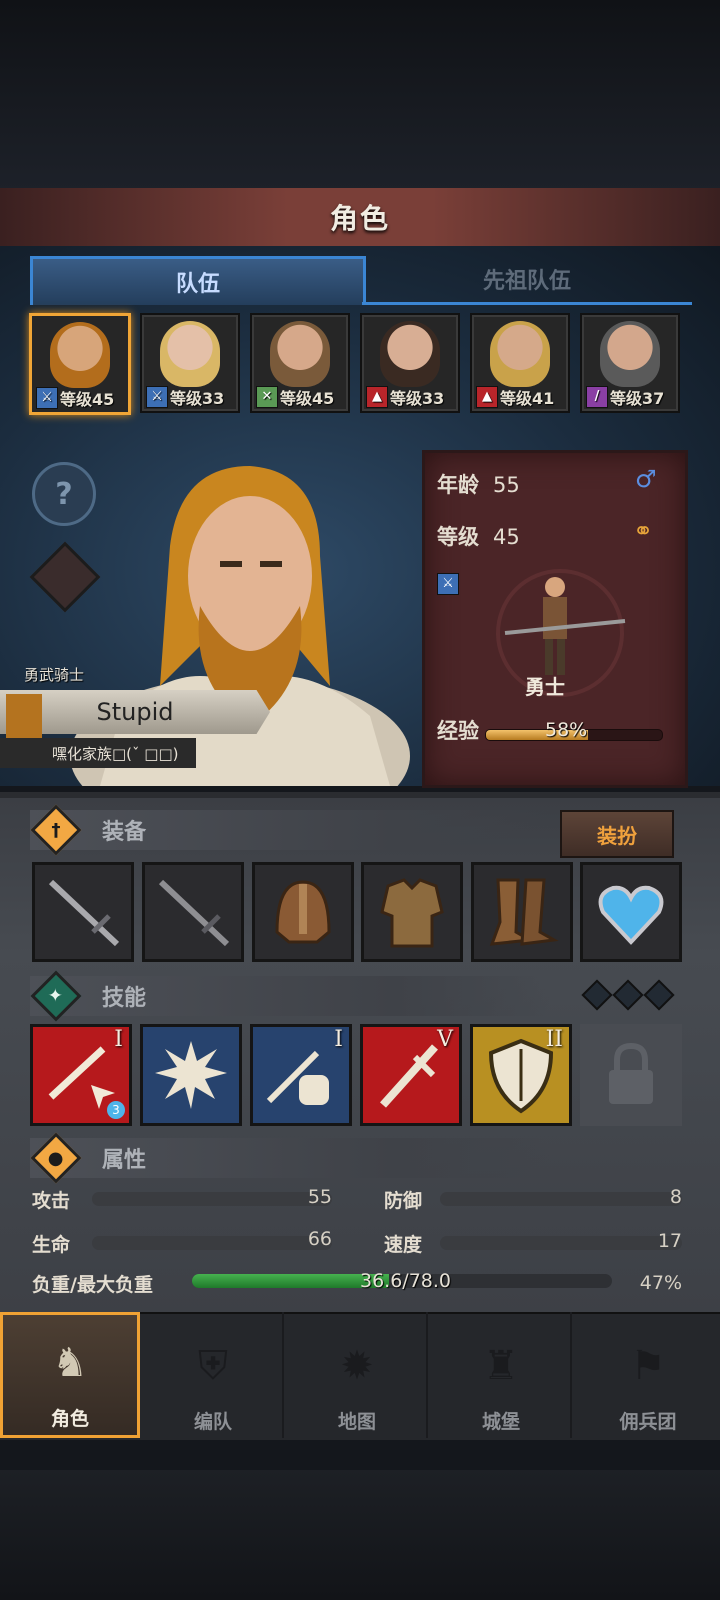 The width and height of the screenshot is (720, 1600). Describe the element at coordinates (527, 280) in the screenshot. I see `tab-ancestor-team: 先祖队伍` at that location.